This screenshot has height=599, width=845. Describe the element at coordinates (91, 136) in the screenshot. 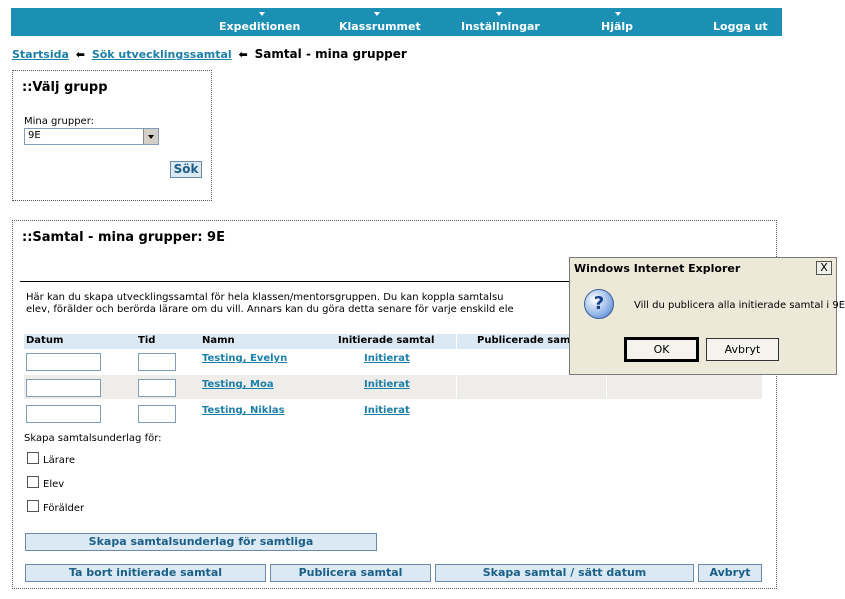

I see `group-dropdown: 9E` at that location.